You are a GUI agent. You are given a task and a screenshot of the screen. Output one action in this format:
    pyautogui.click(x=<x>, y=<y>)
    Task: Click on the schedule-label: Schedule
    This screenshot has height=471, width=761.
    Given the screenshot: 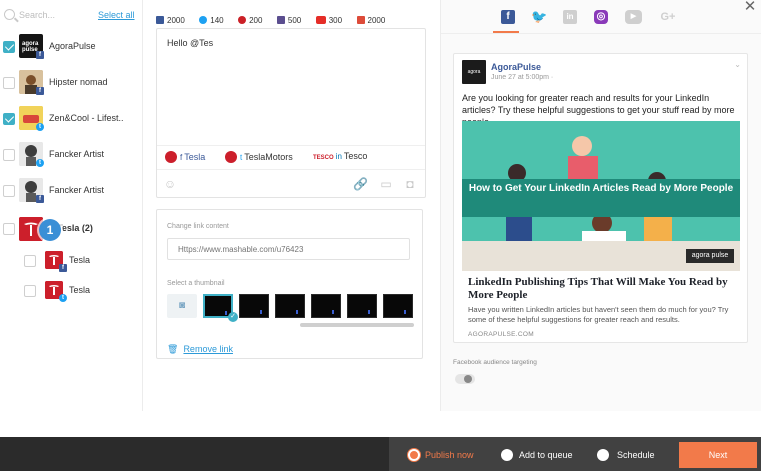 What is the action you would take?
    pyautogui.click(x=636, y=455)
    